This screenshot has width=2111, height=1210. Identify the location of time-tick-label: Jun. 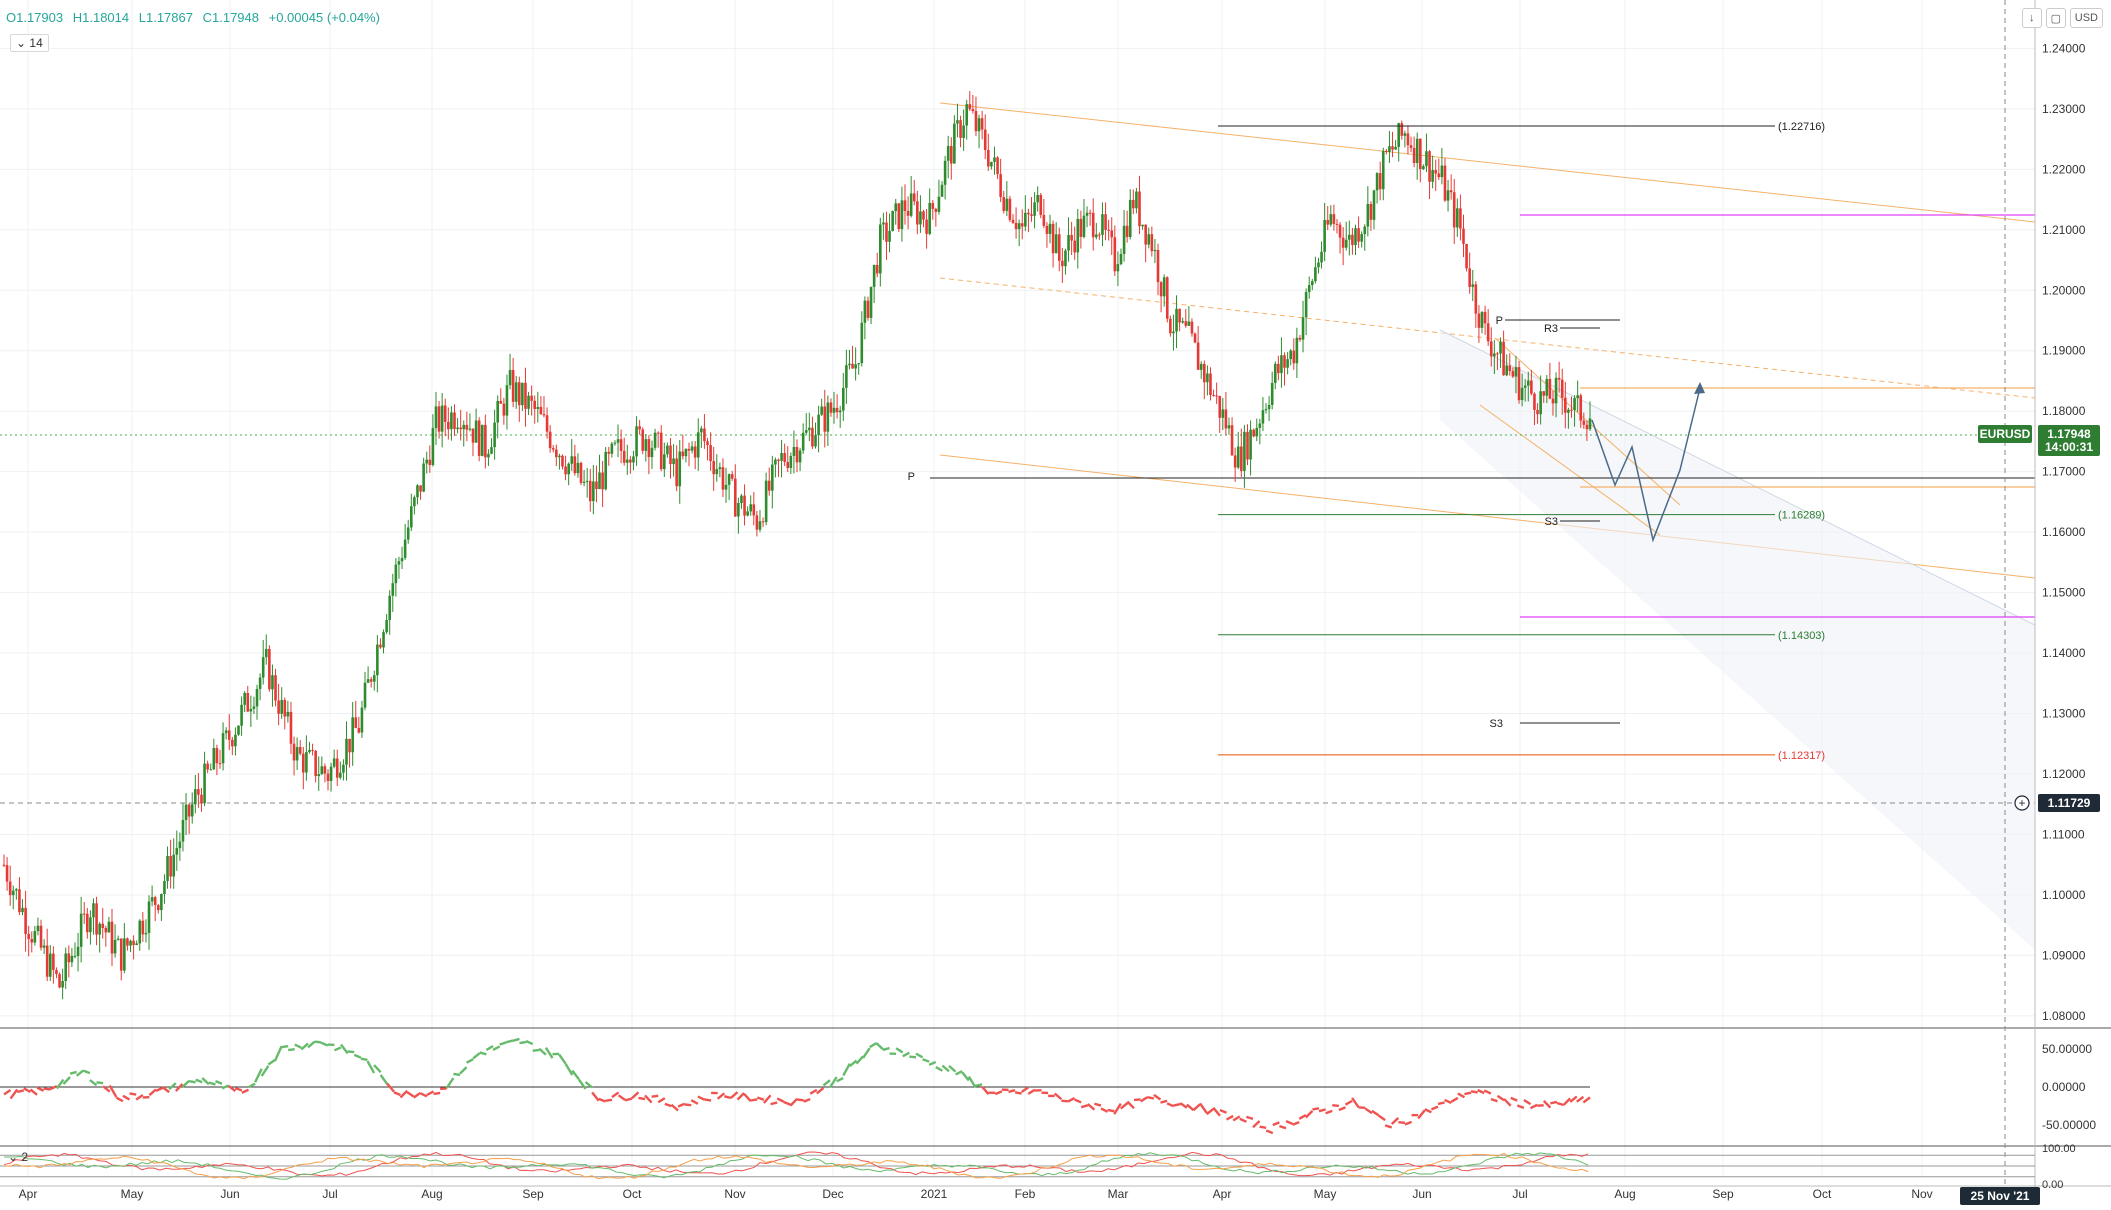
(229, 1194).